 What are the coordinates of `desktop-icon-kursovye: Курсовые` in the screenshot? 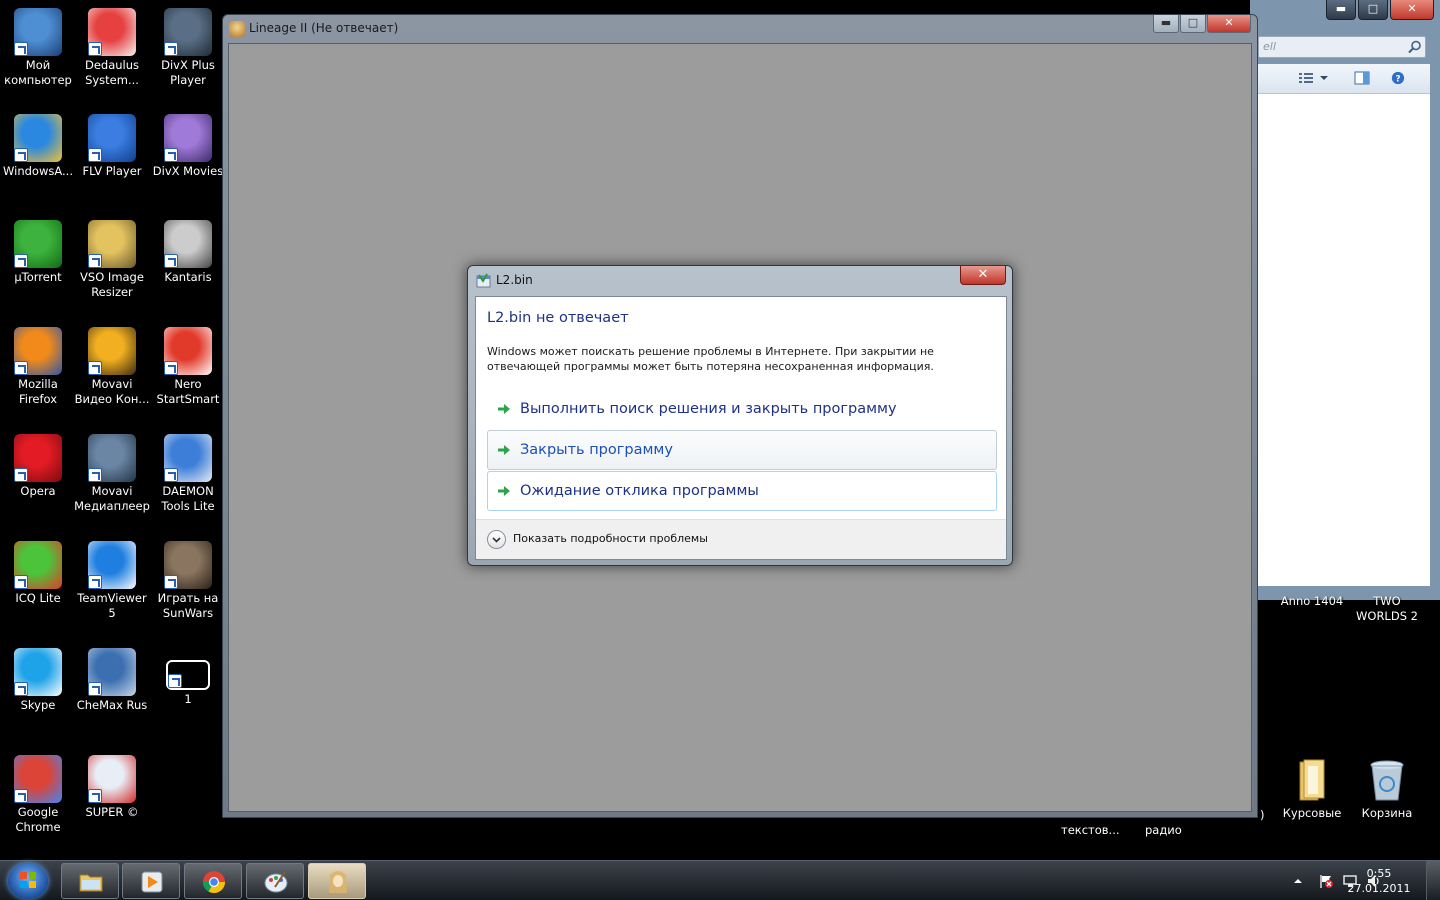 It's located at (1312, 788).